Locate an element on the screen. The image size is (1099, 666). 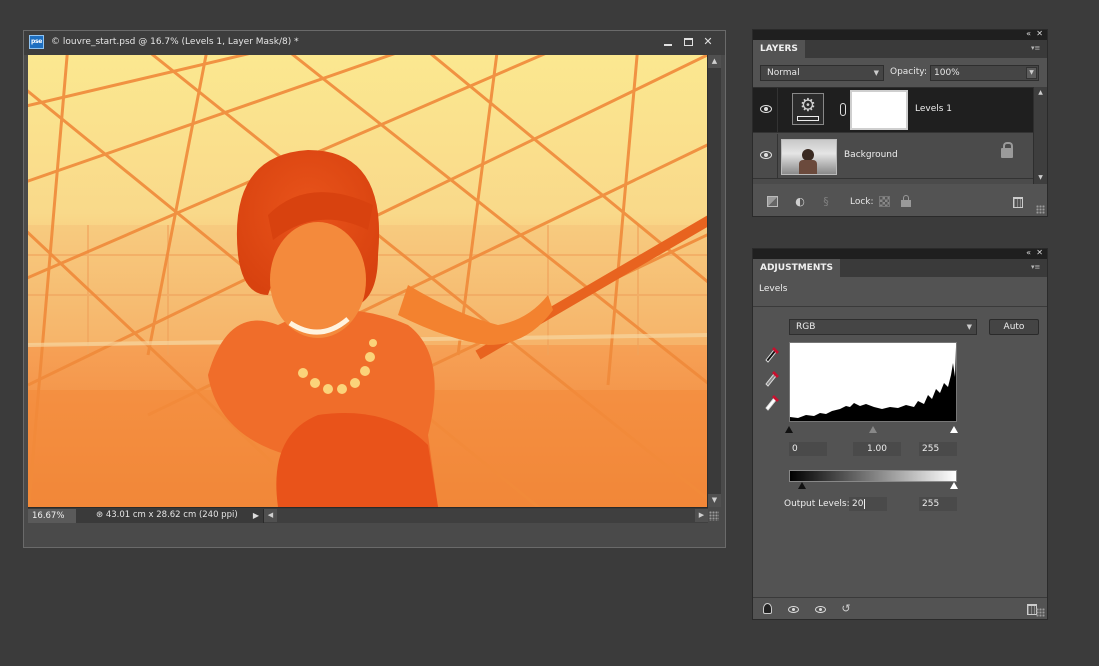
panel-tab-bar: ADJUSTMENTS ▾≡ is located at coordinates (900, 268).